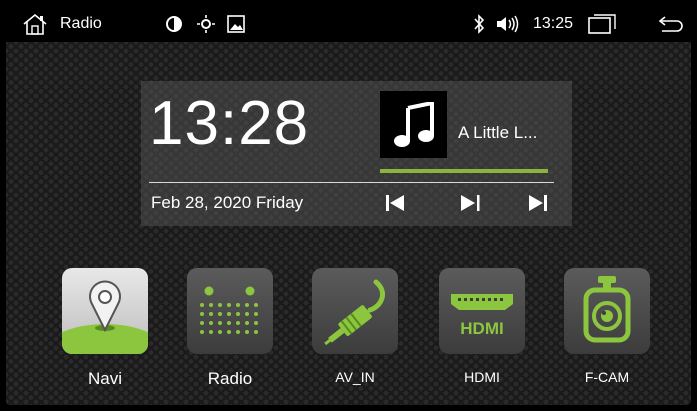 The width and height of the screenshot is (697, 411). Describe the element at coordinates (482, 316) in the screenshot. I see `hdmi-port-icon: HDMI` at that location.